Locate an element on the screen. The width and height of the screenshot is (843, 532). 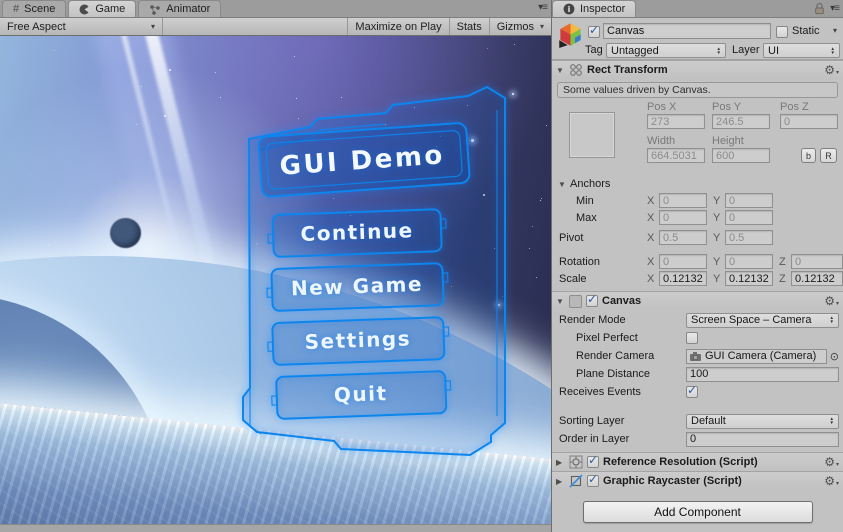
reference-resolution-header: ▶ ✓ Reference Resolution (Script) ⚙ ▾ is located at coordinates (697, 461).